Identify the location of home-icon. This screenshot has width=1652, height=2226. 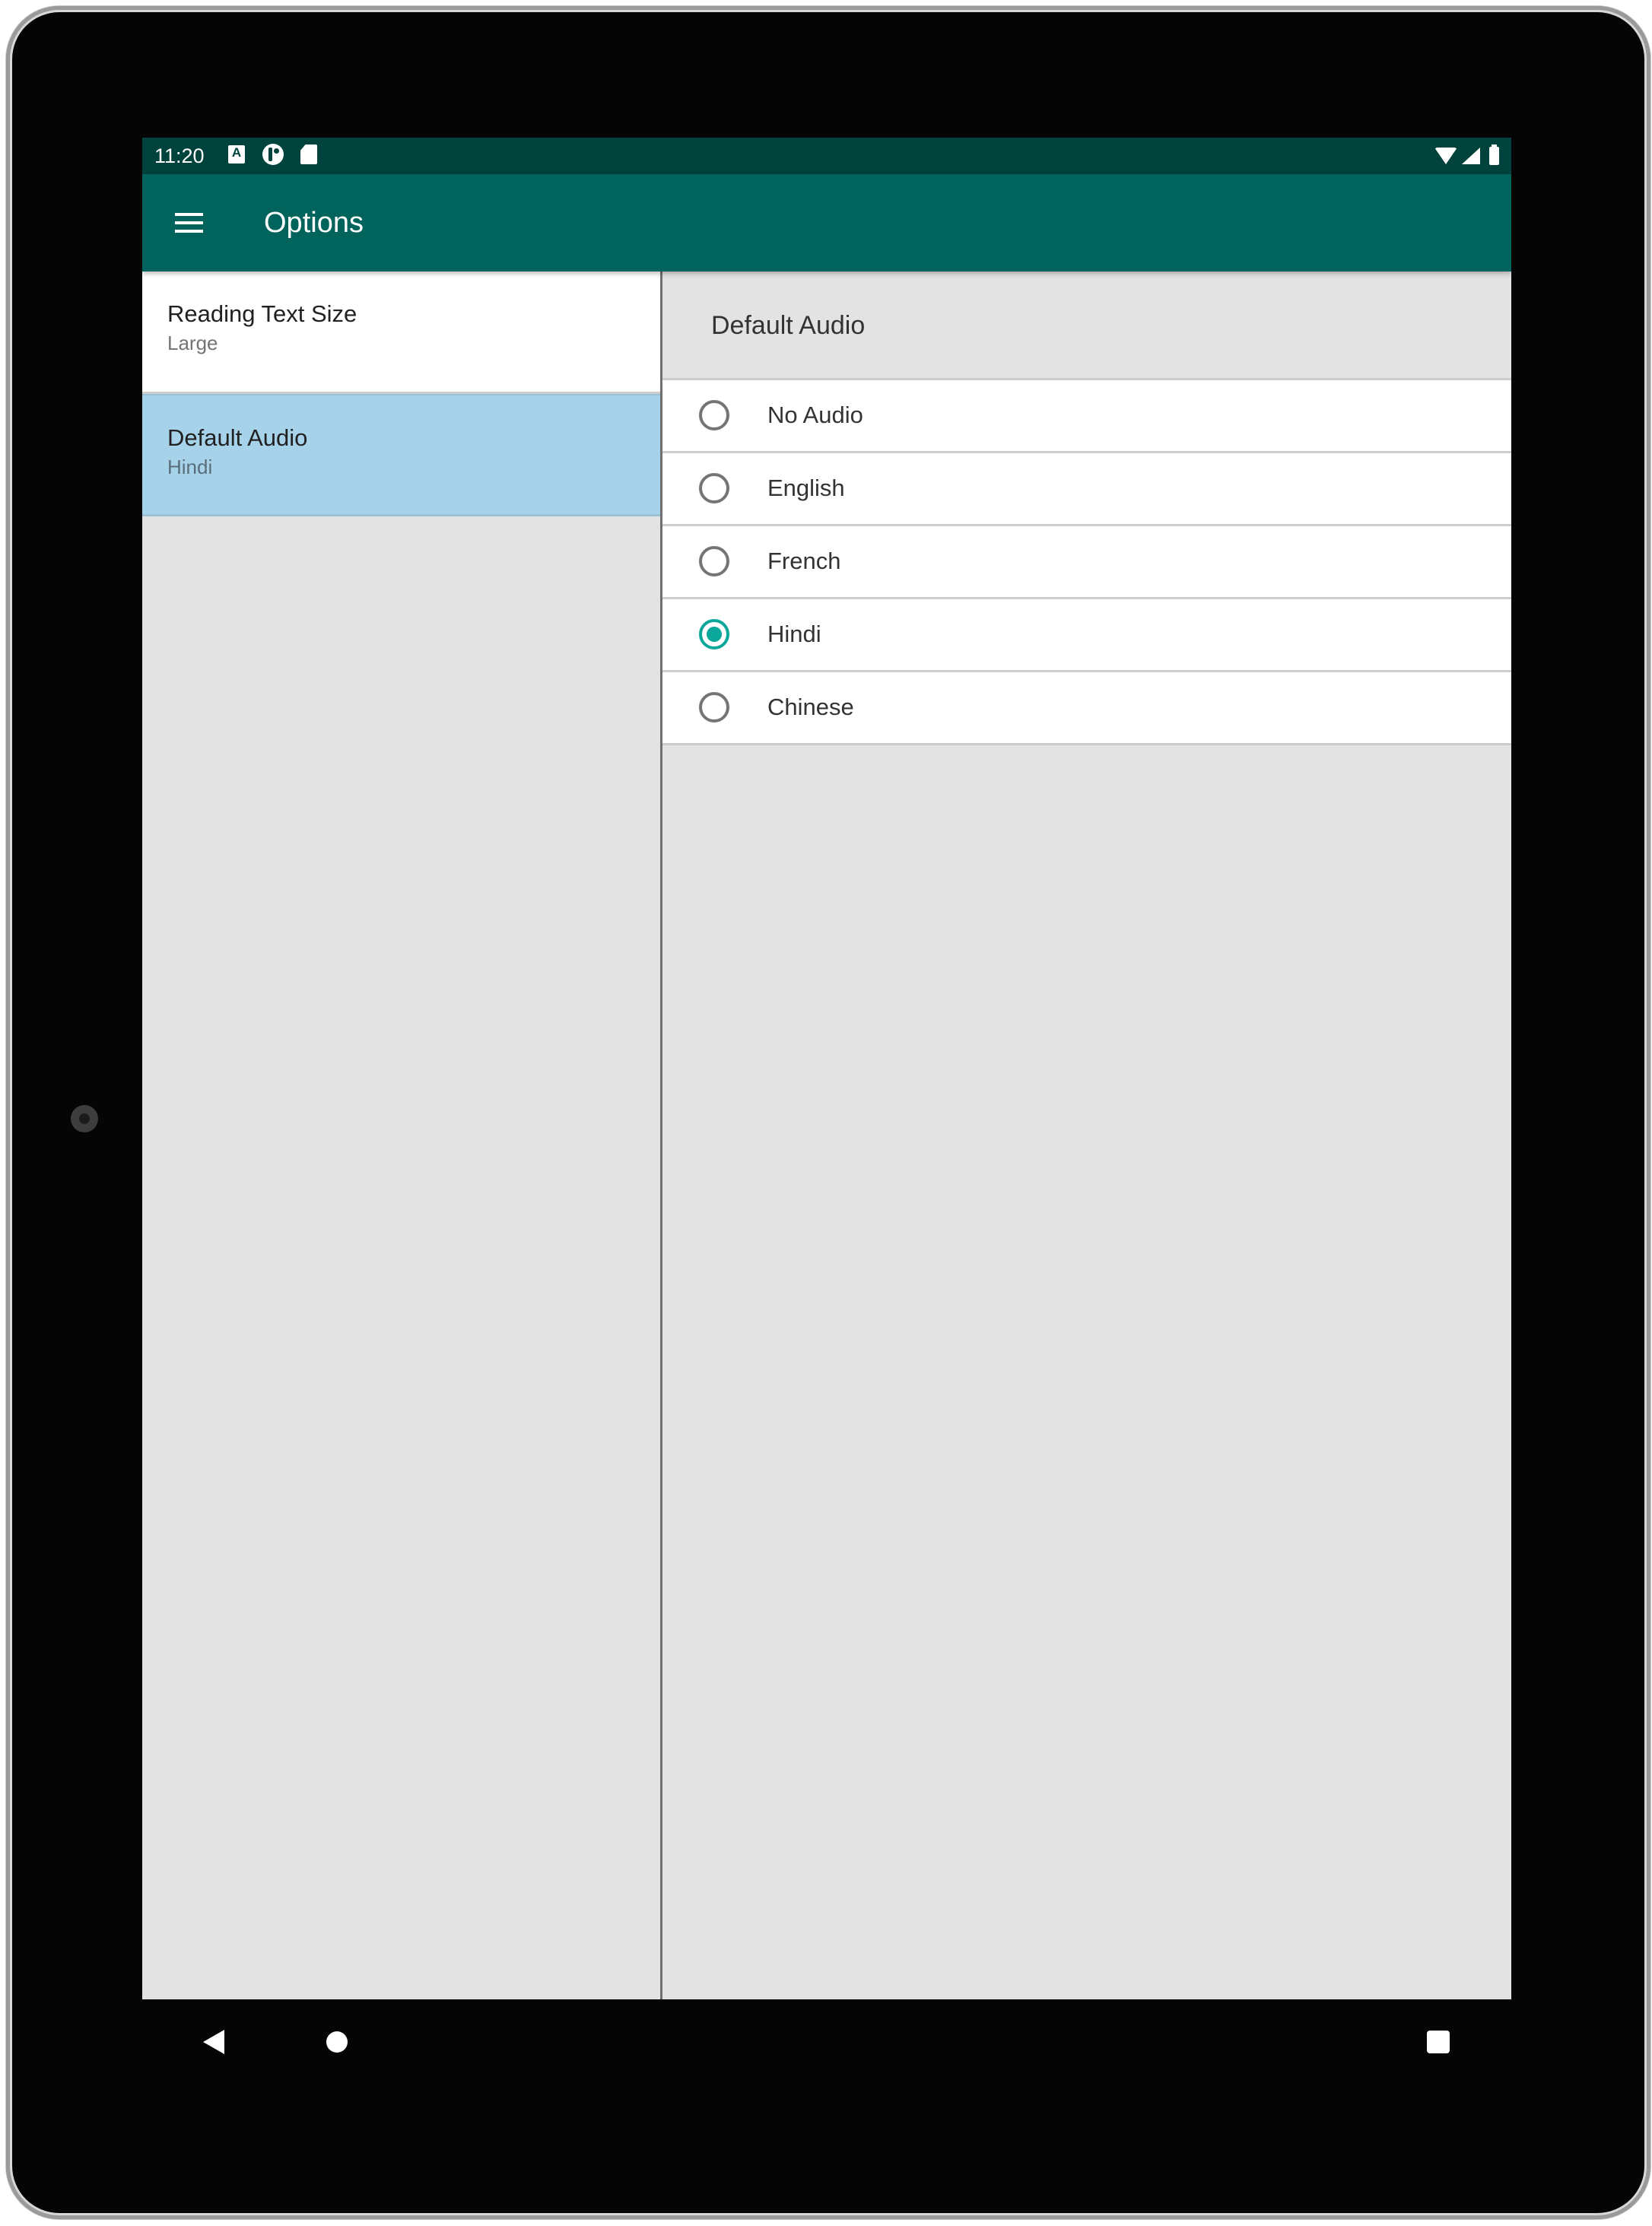
(337, 2042).